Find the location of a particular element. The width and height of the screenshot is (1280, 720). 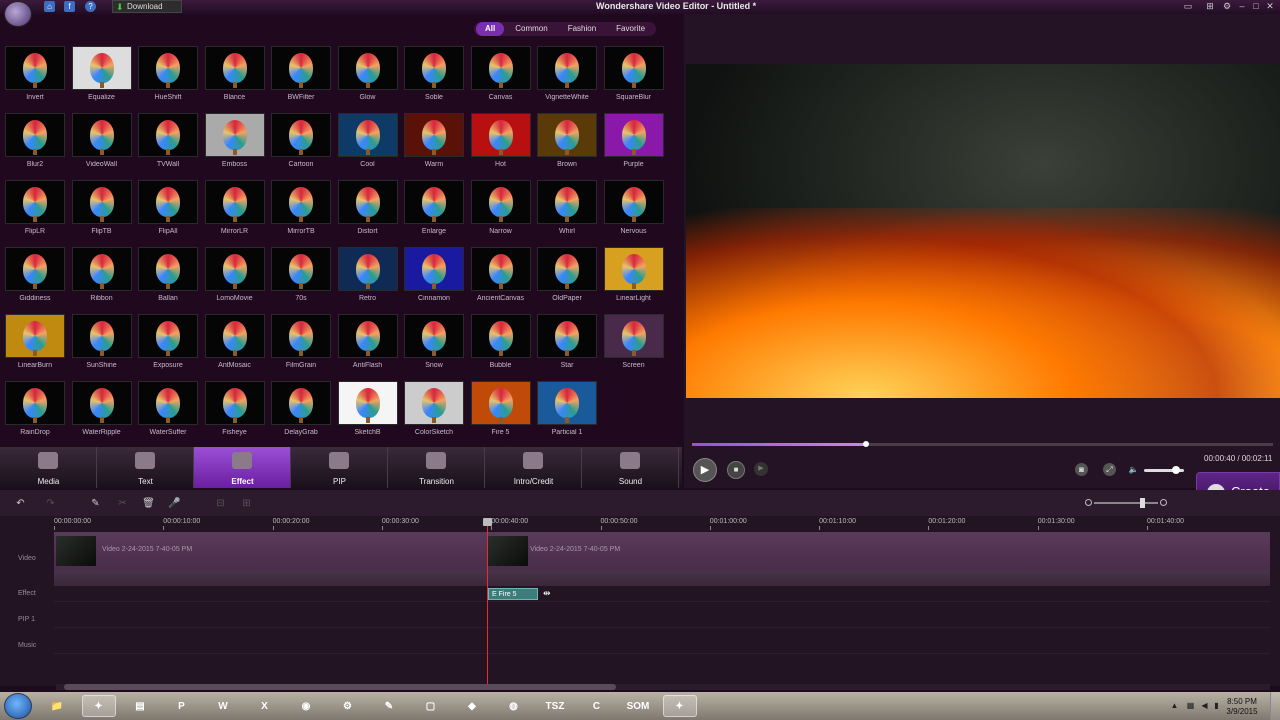

effect-item: DelayGrab is located at coordinates (301, 411).